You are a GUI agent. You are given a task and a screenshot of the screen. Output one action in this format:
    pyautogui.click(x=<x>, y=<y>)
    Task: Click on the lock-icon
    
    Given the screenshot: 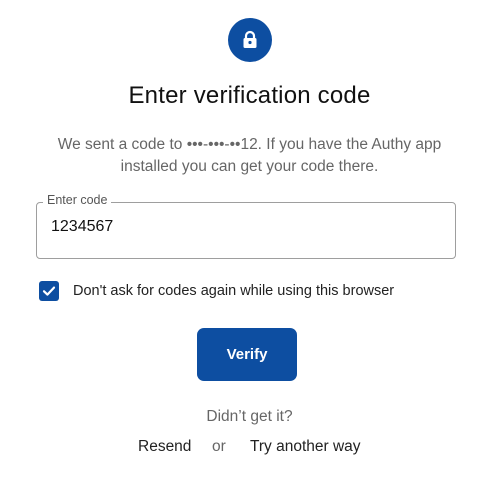 What is the action you would take?
    pyautogui.click(x=250, y=40)
    